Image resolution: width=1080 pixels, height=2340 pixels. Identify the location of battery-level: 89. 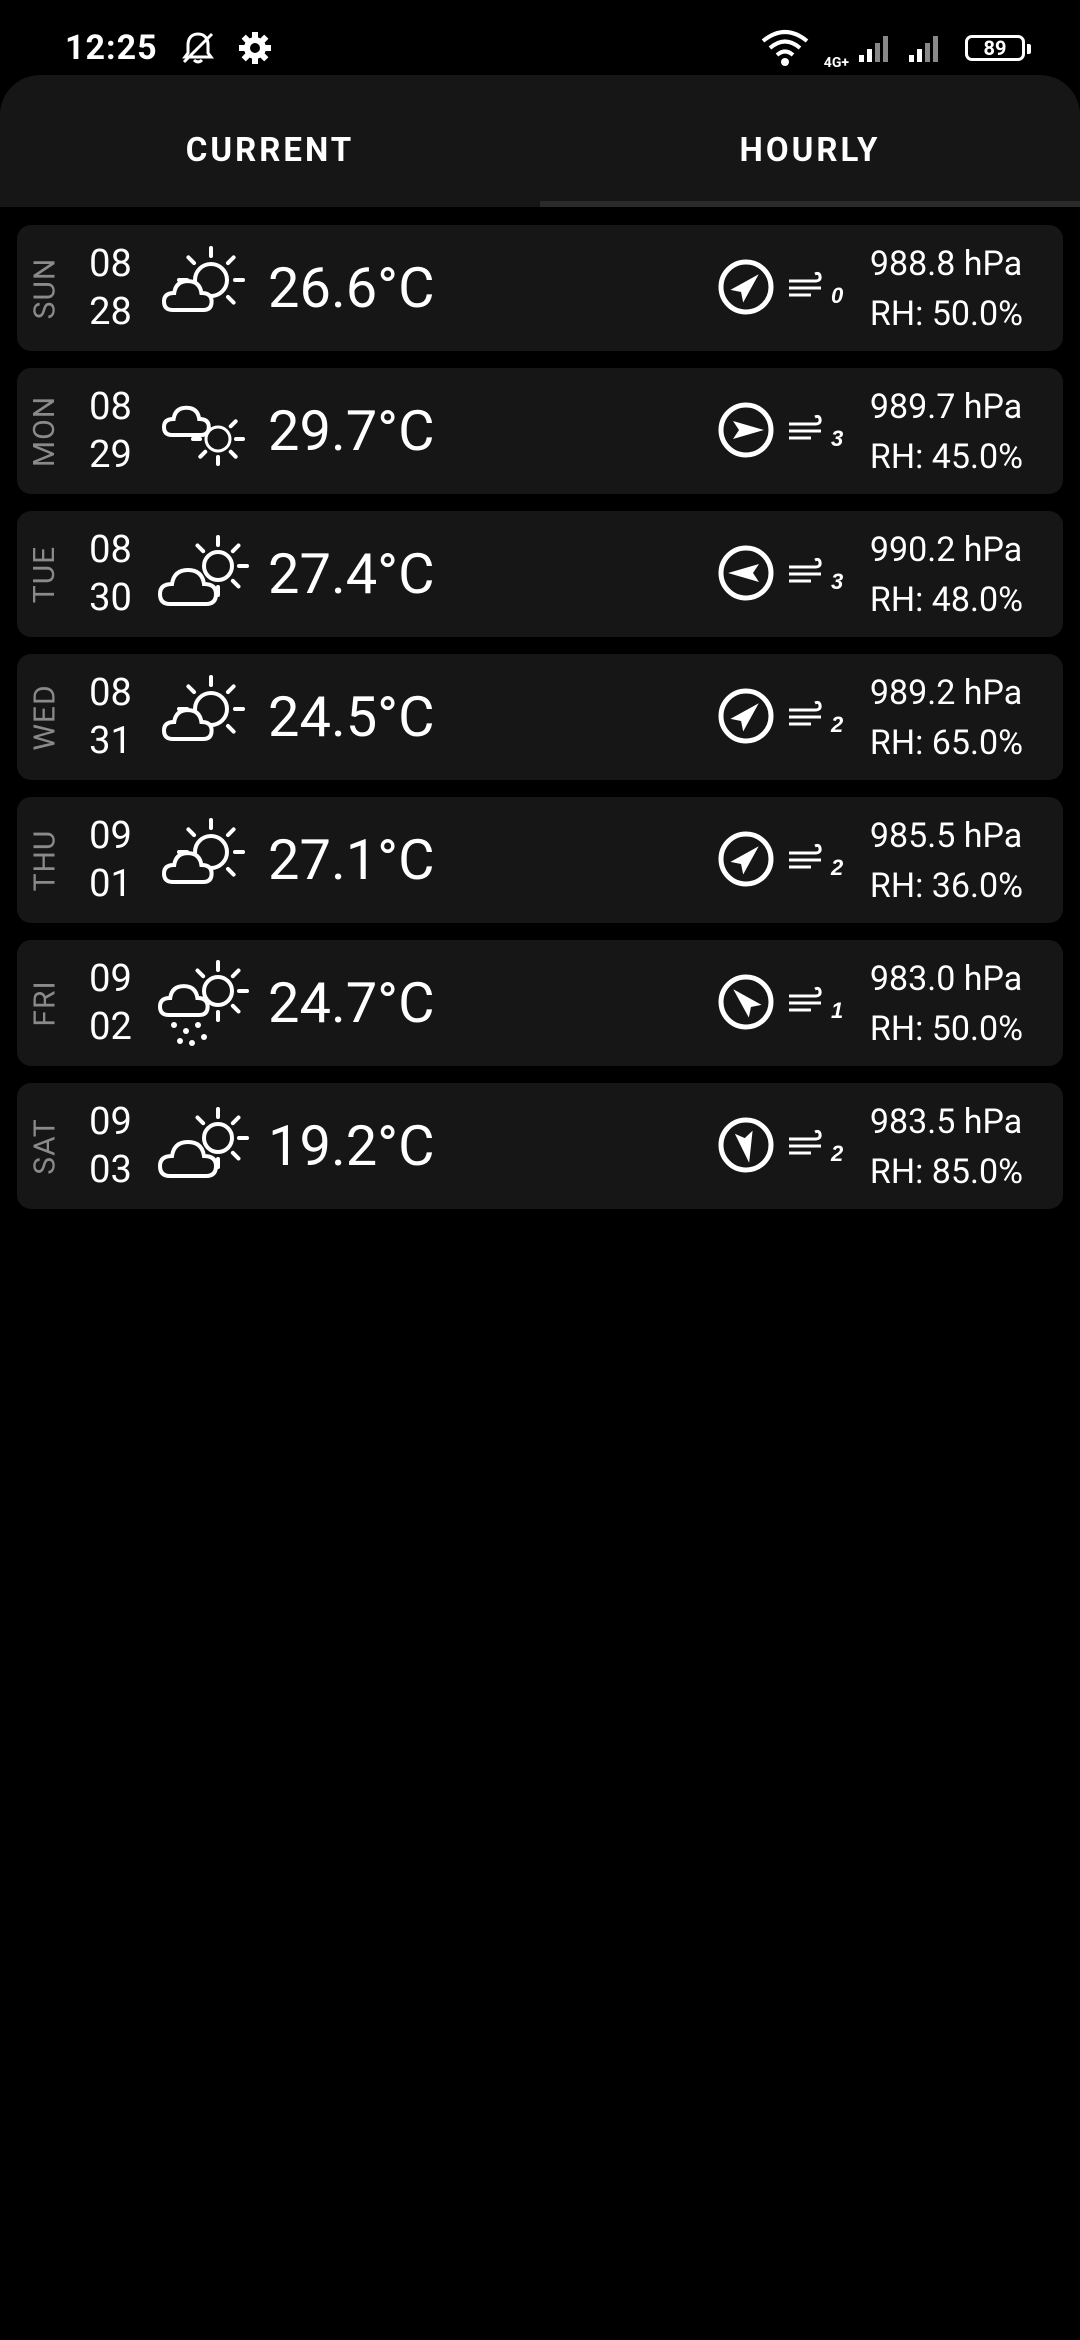
(995, 47).